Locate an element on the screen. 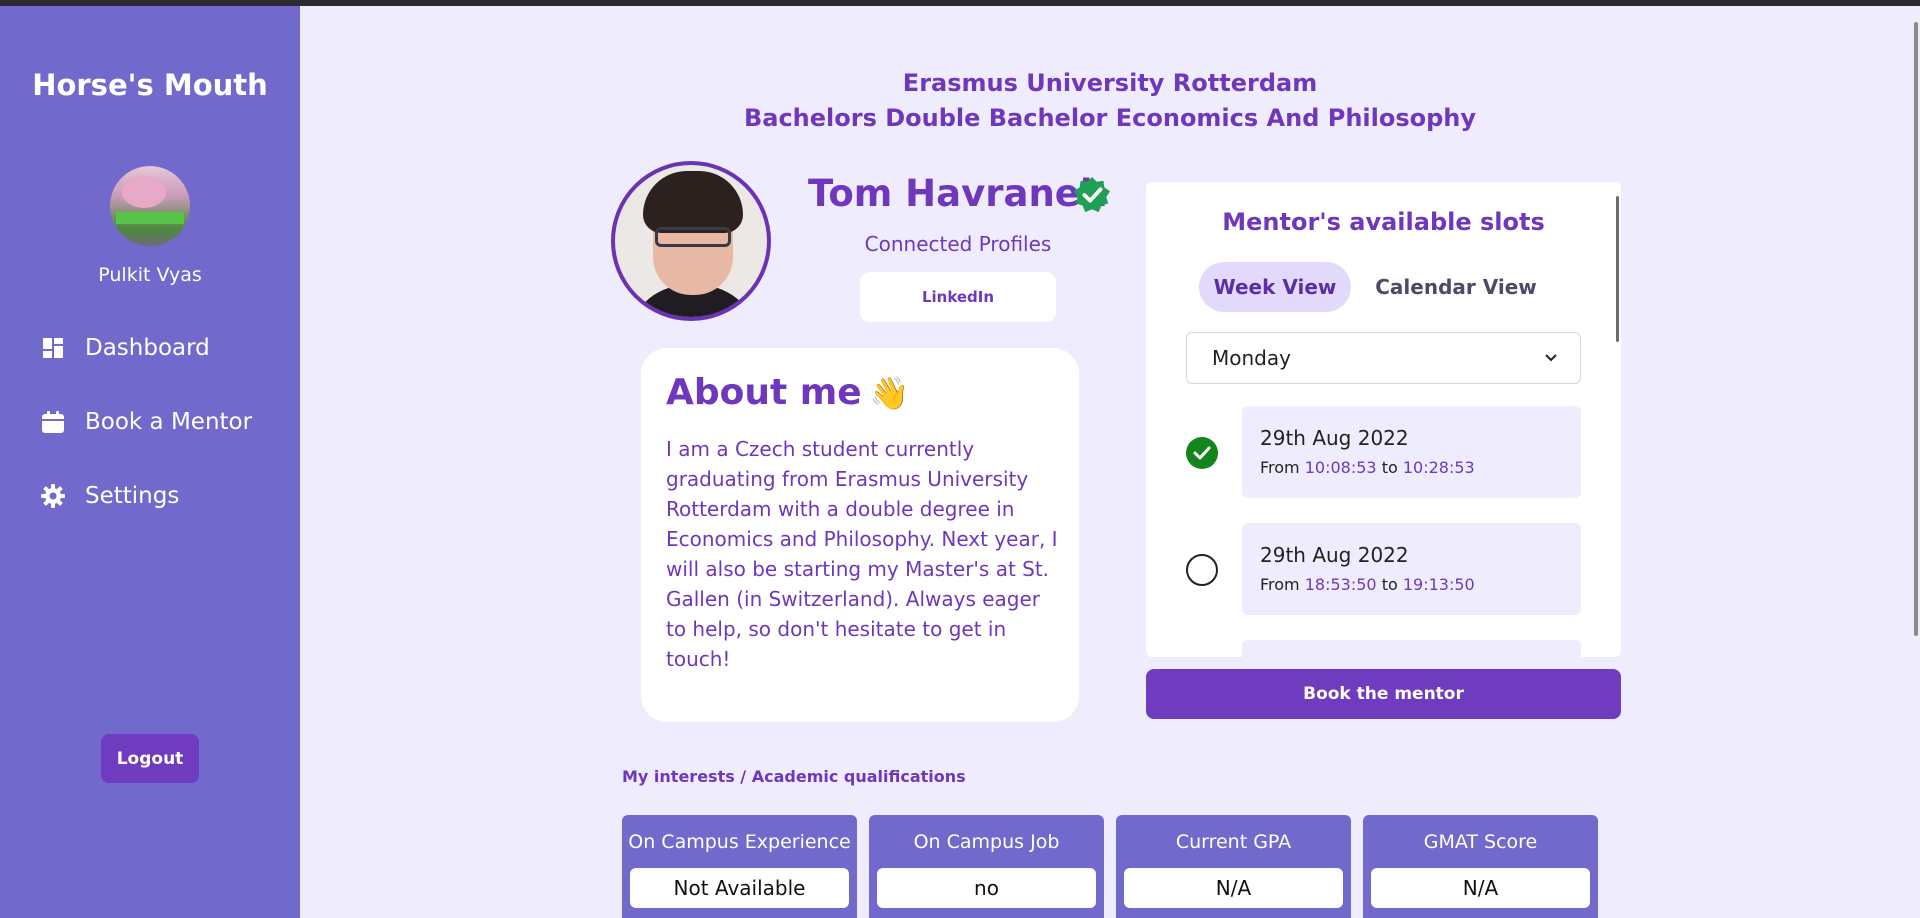  qualification-label: On Campus Experience is located at coordinates (739, 842).